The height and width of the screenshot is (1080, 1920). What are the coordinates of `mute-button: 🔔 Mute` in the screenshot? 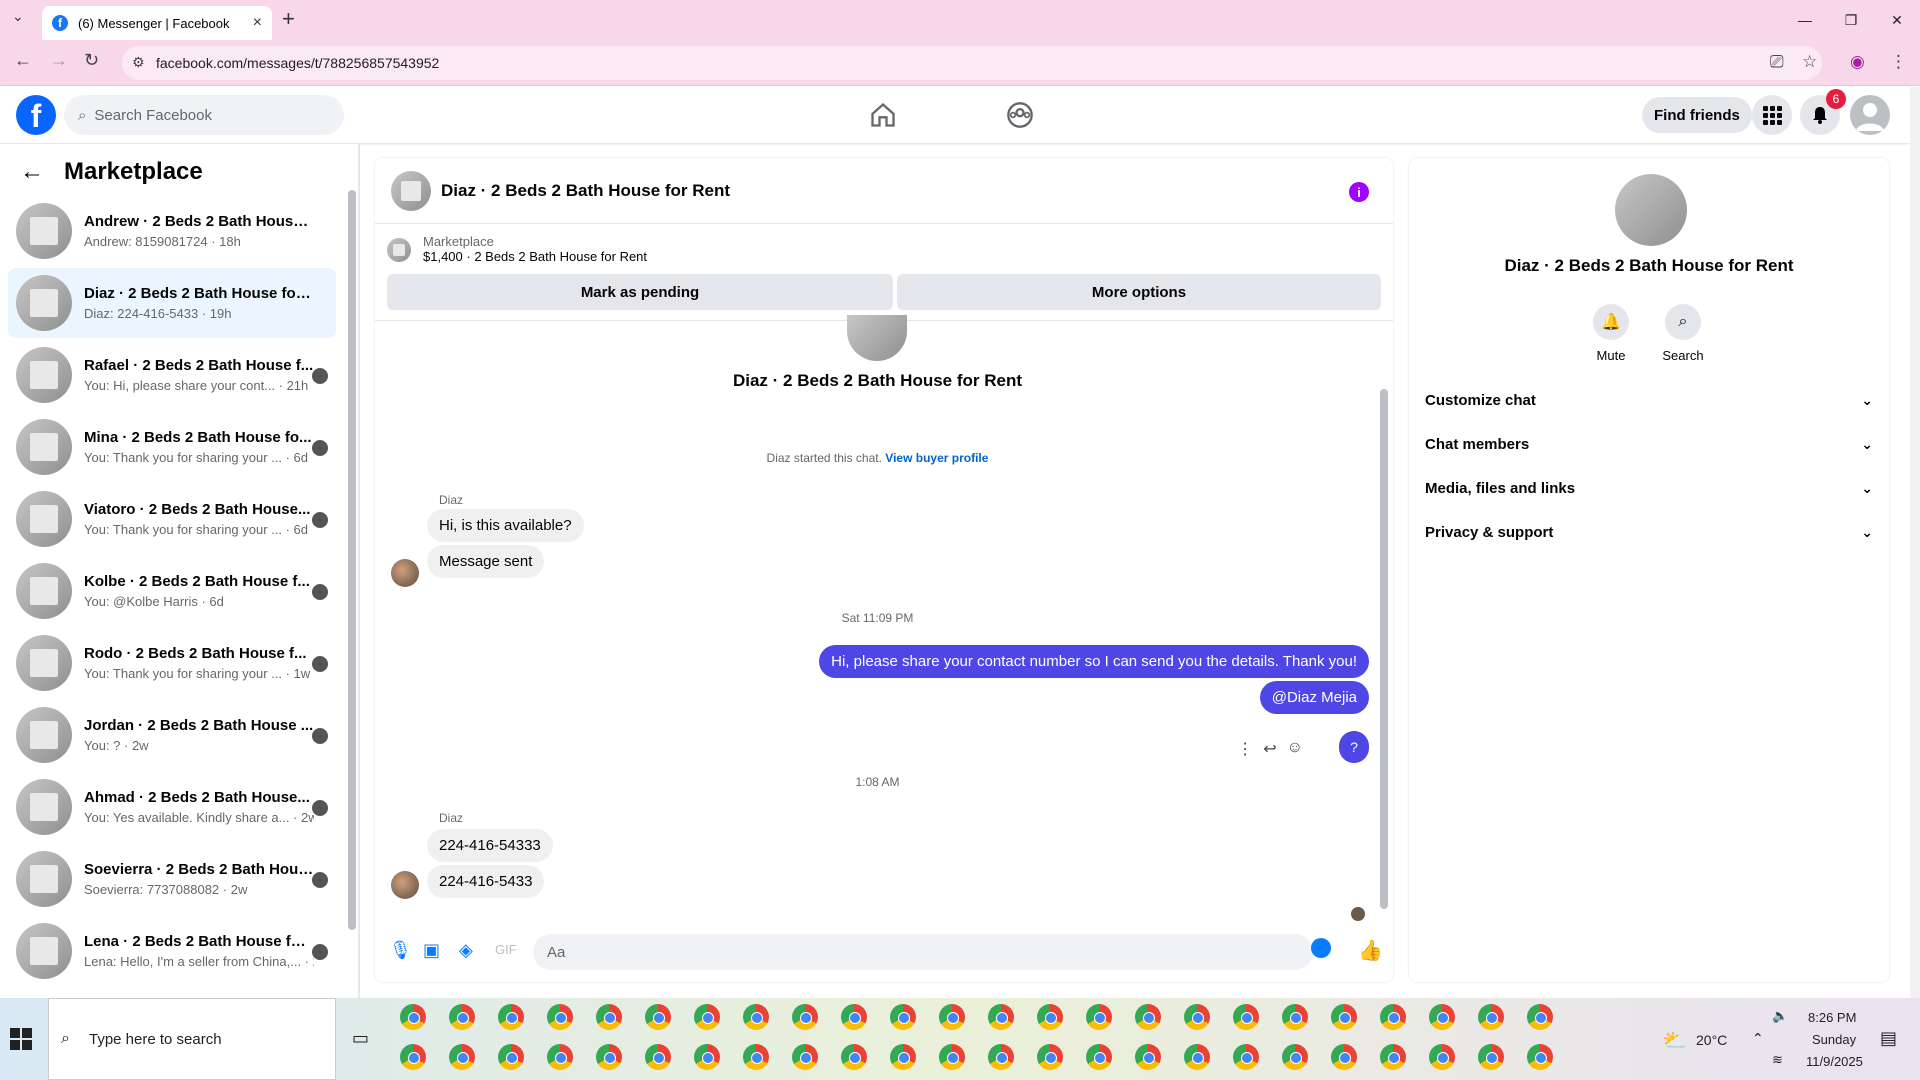 It's located at (1611, 333).